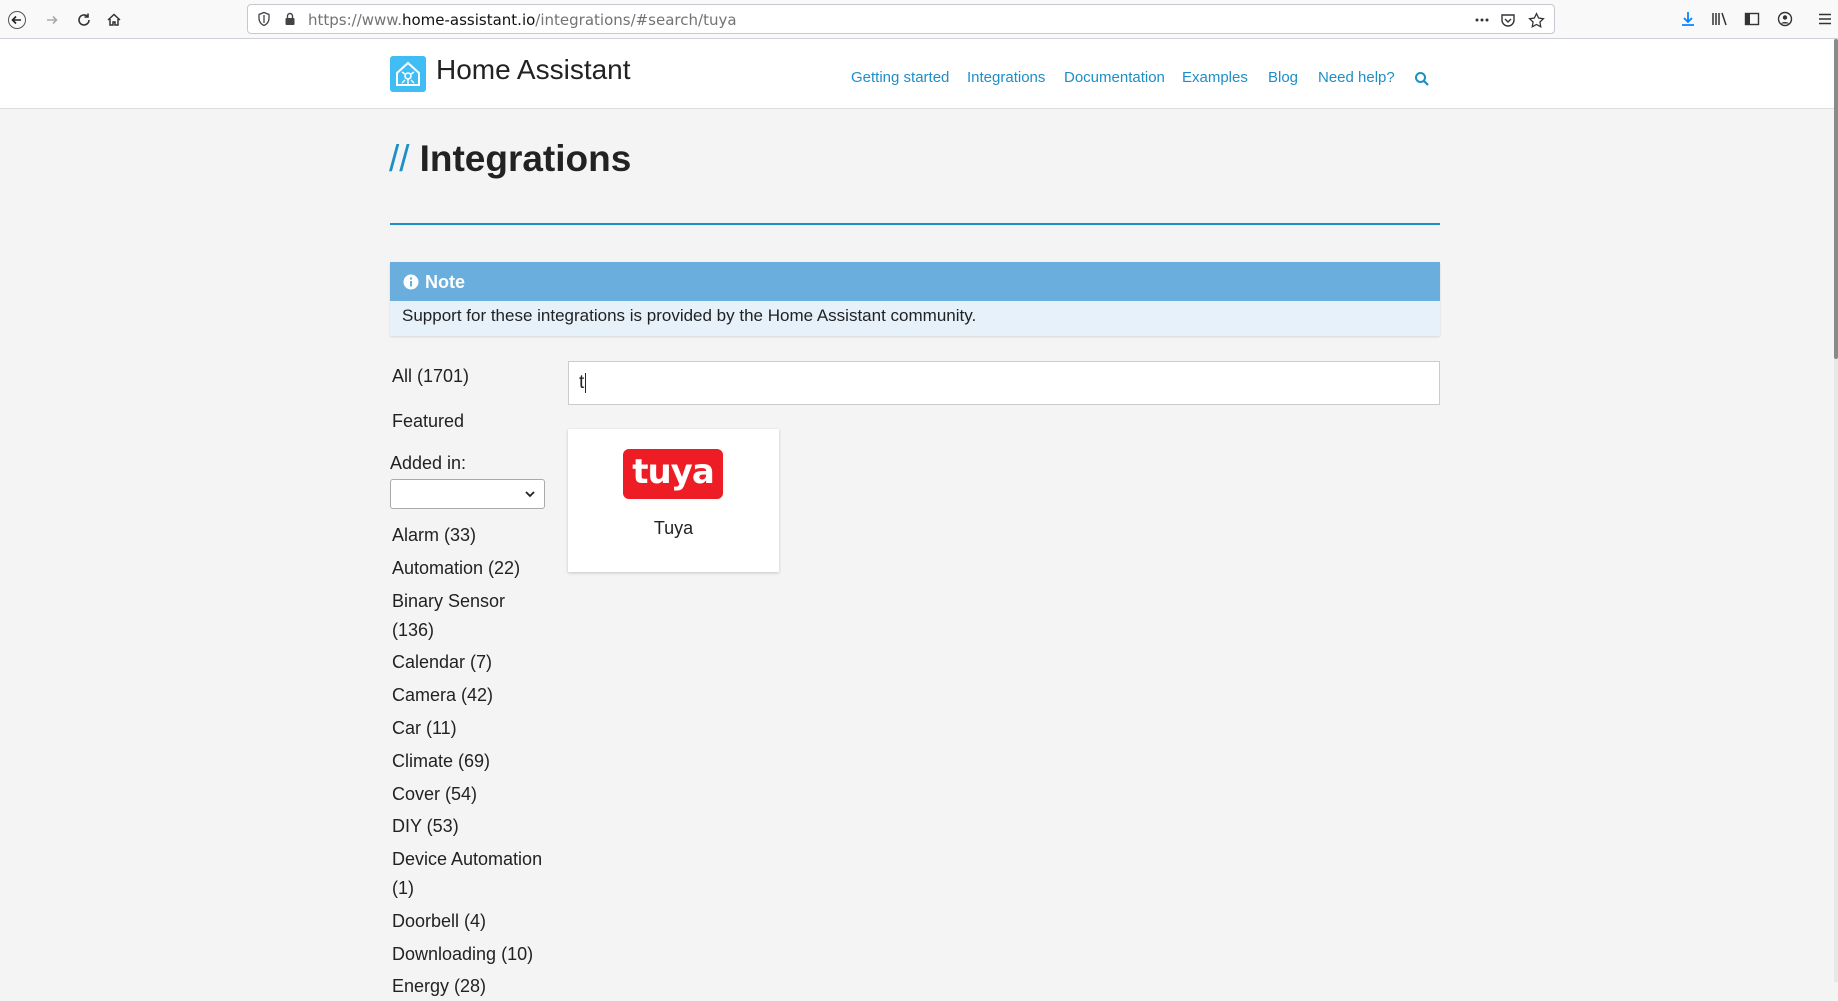 The width and height of the screenshot is (1838, 1001). Describe the element at coordinates (472, 535) in the screenshot. I see `category-alarm: Alarm (33)` at that location.